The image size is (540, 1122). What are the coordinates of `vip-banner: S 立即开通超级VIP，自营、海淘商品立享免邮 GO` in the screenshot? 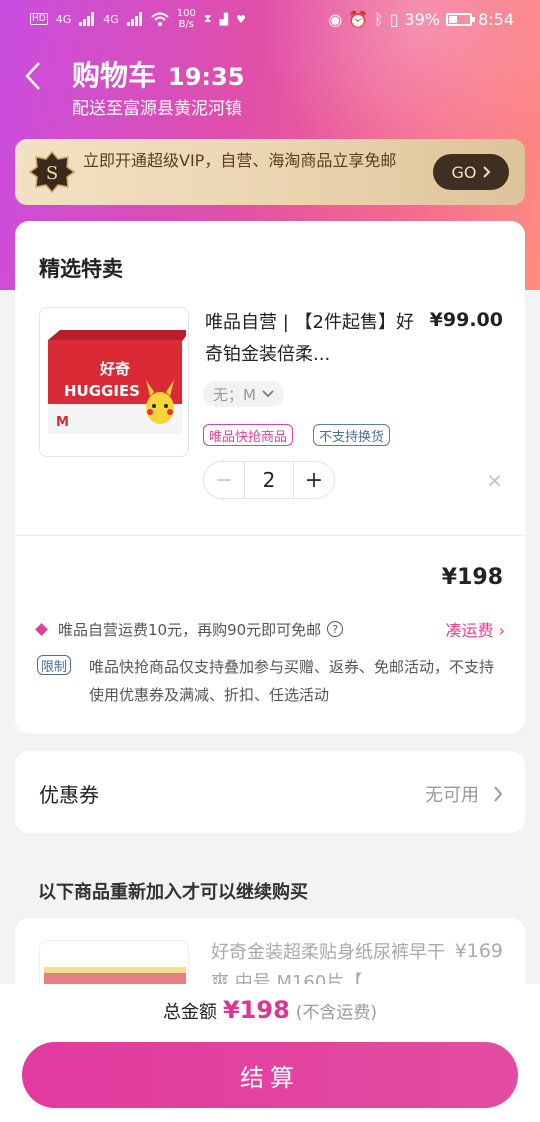 It's located at (270, 172).